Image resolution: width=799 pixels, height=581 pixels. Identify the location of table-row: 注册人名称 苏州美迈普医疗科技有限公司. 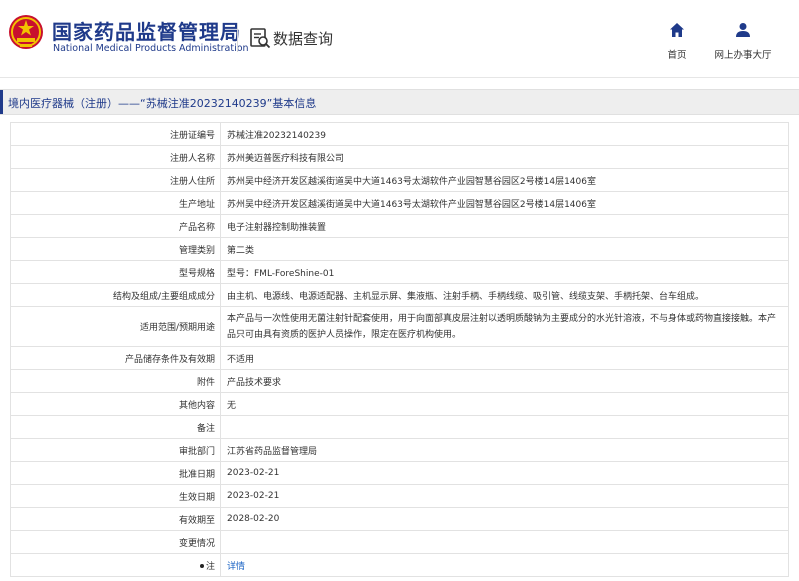
(399, 157).